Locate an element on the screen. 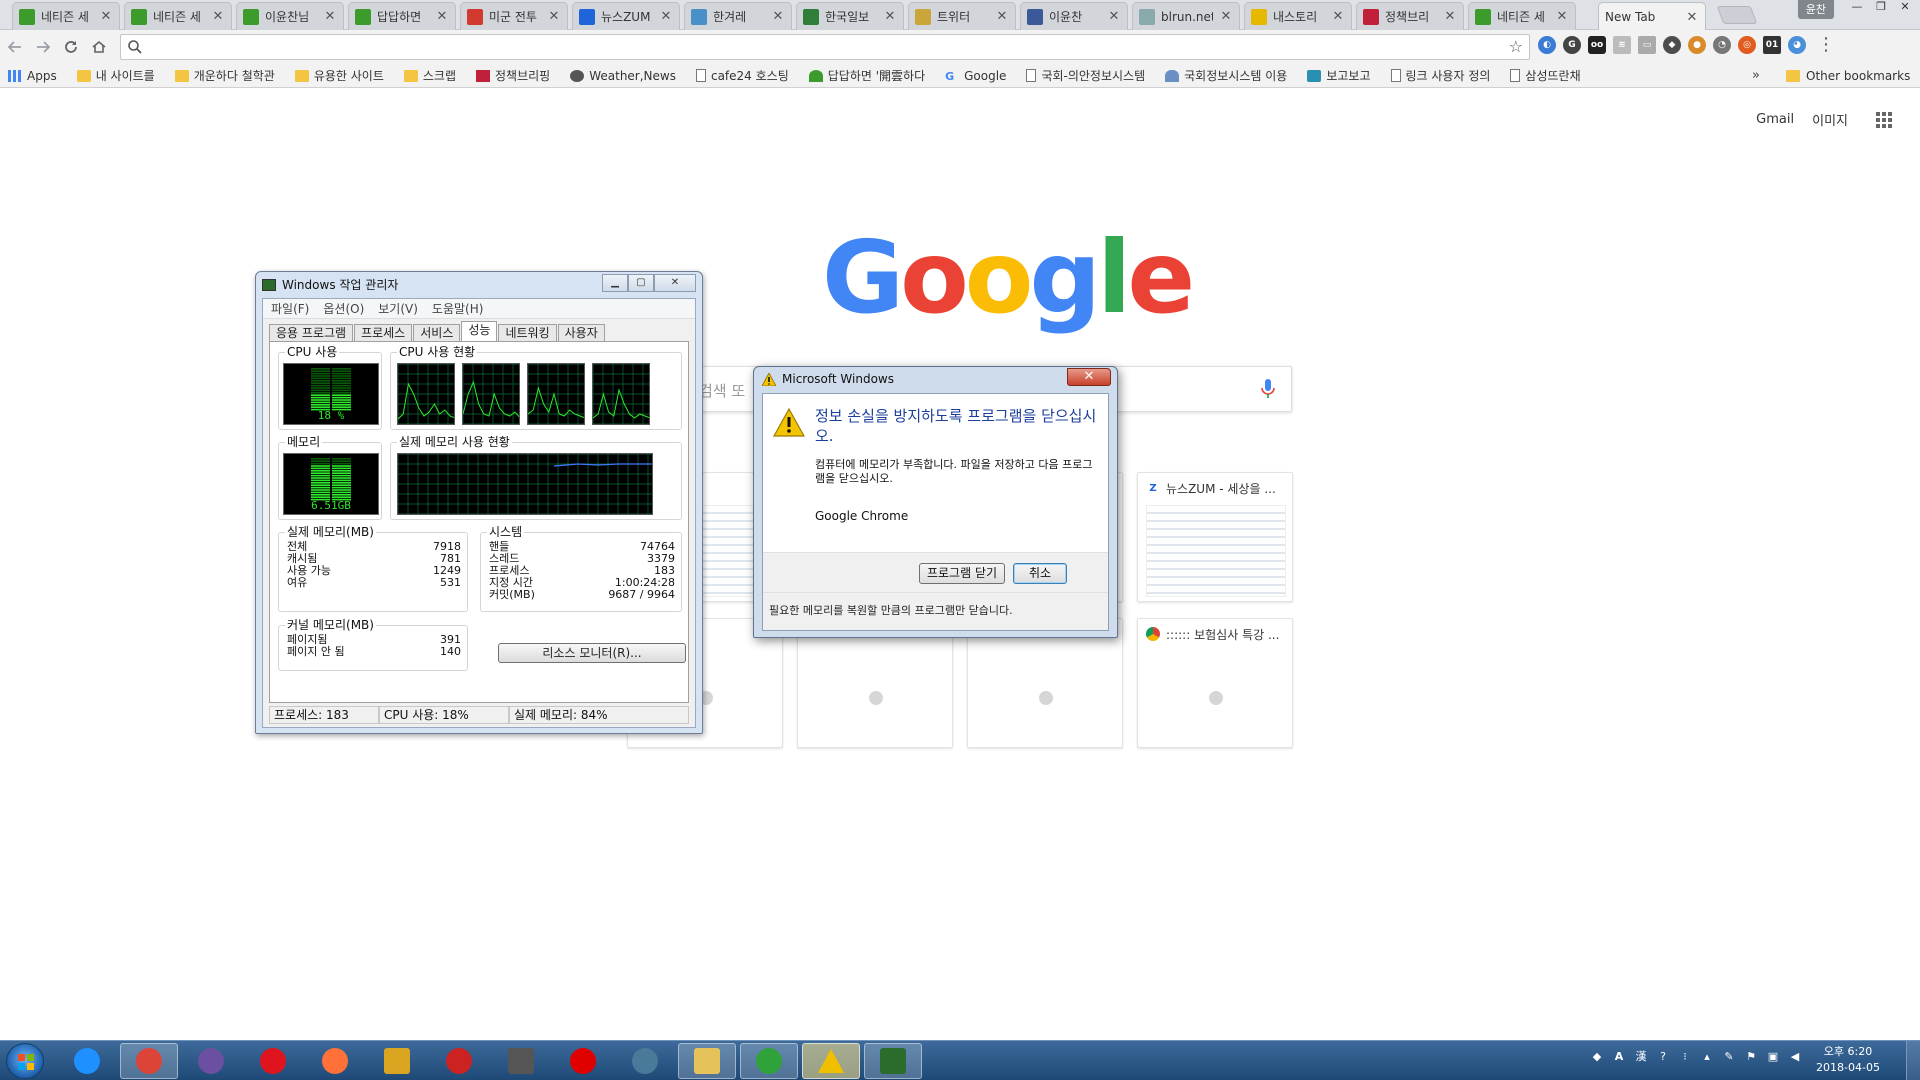 The width and height of the screenshot is (1920, 1080). cancel-button: 취소 is located at coordinates (1040, 573).